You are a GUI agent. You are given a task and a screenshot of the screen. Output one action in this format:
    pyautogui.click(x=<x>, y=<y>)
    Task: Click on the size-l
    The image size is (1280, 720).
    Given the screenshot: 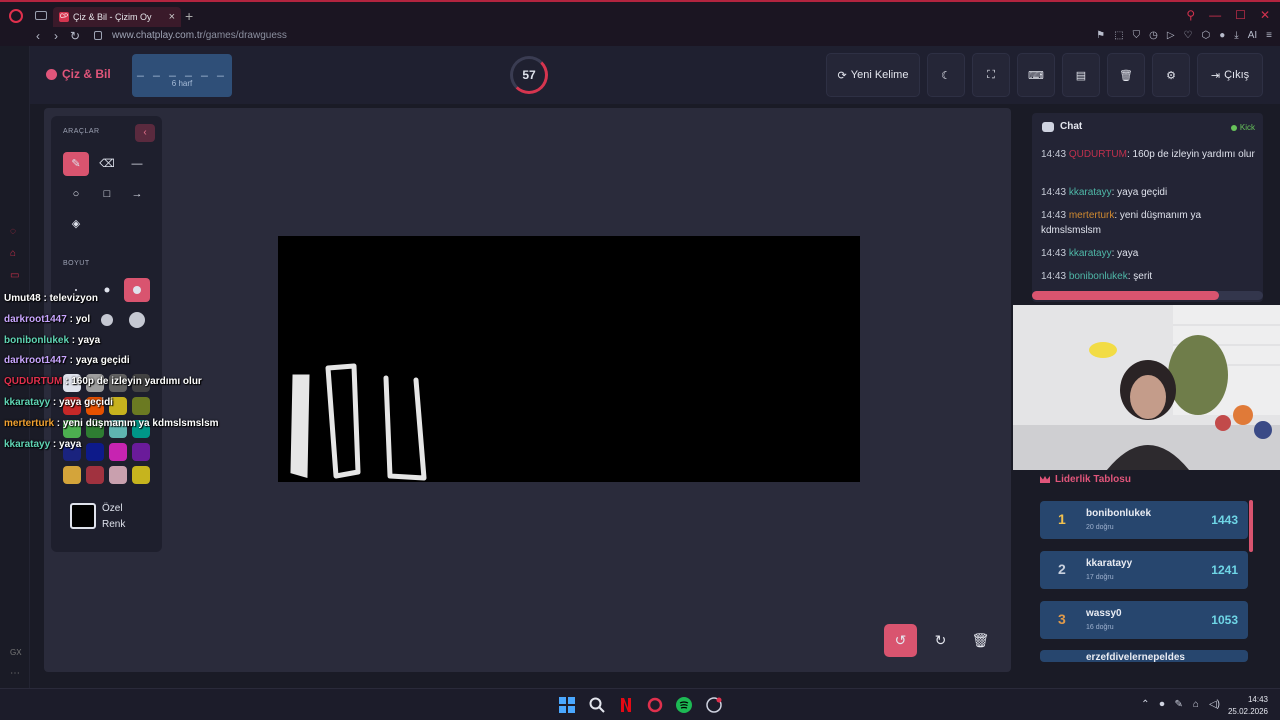 What is the action you would take?
    pyautogui.click(x=107, y=320)
    